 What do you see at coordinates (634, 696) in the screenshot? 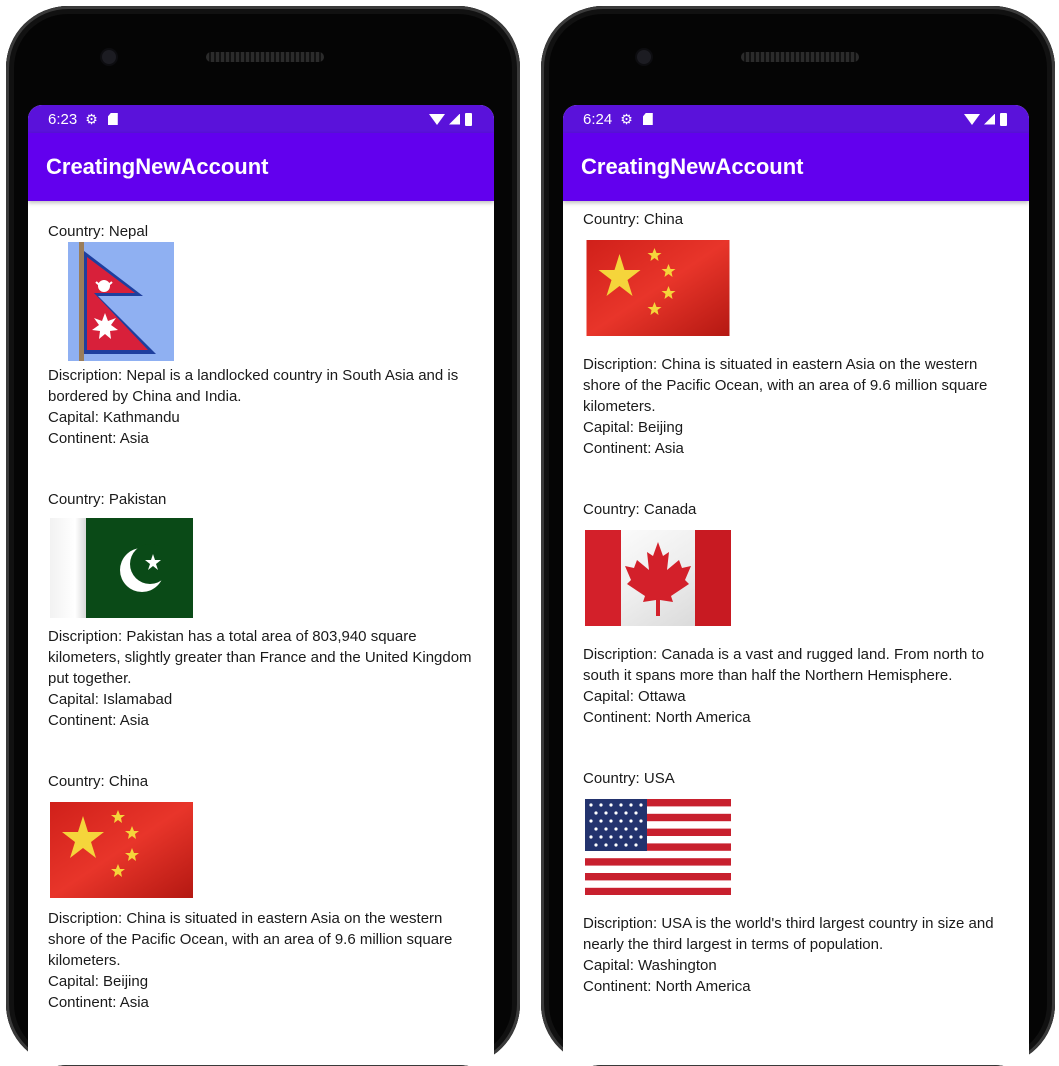
I see `capital-text: Capital: Ottawa` at bounding box center [634, 696].